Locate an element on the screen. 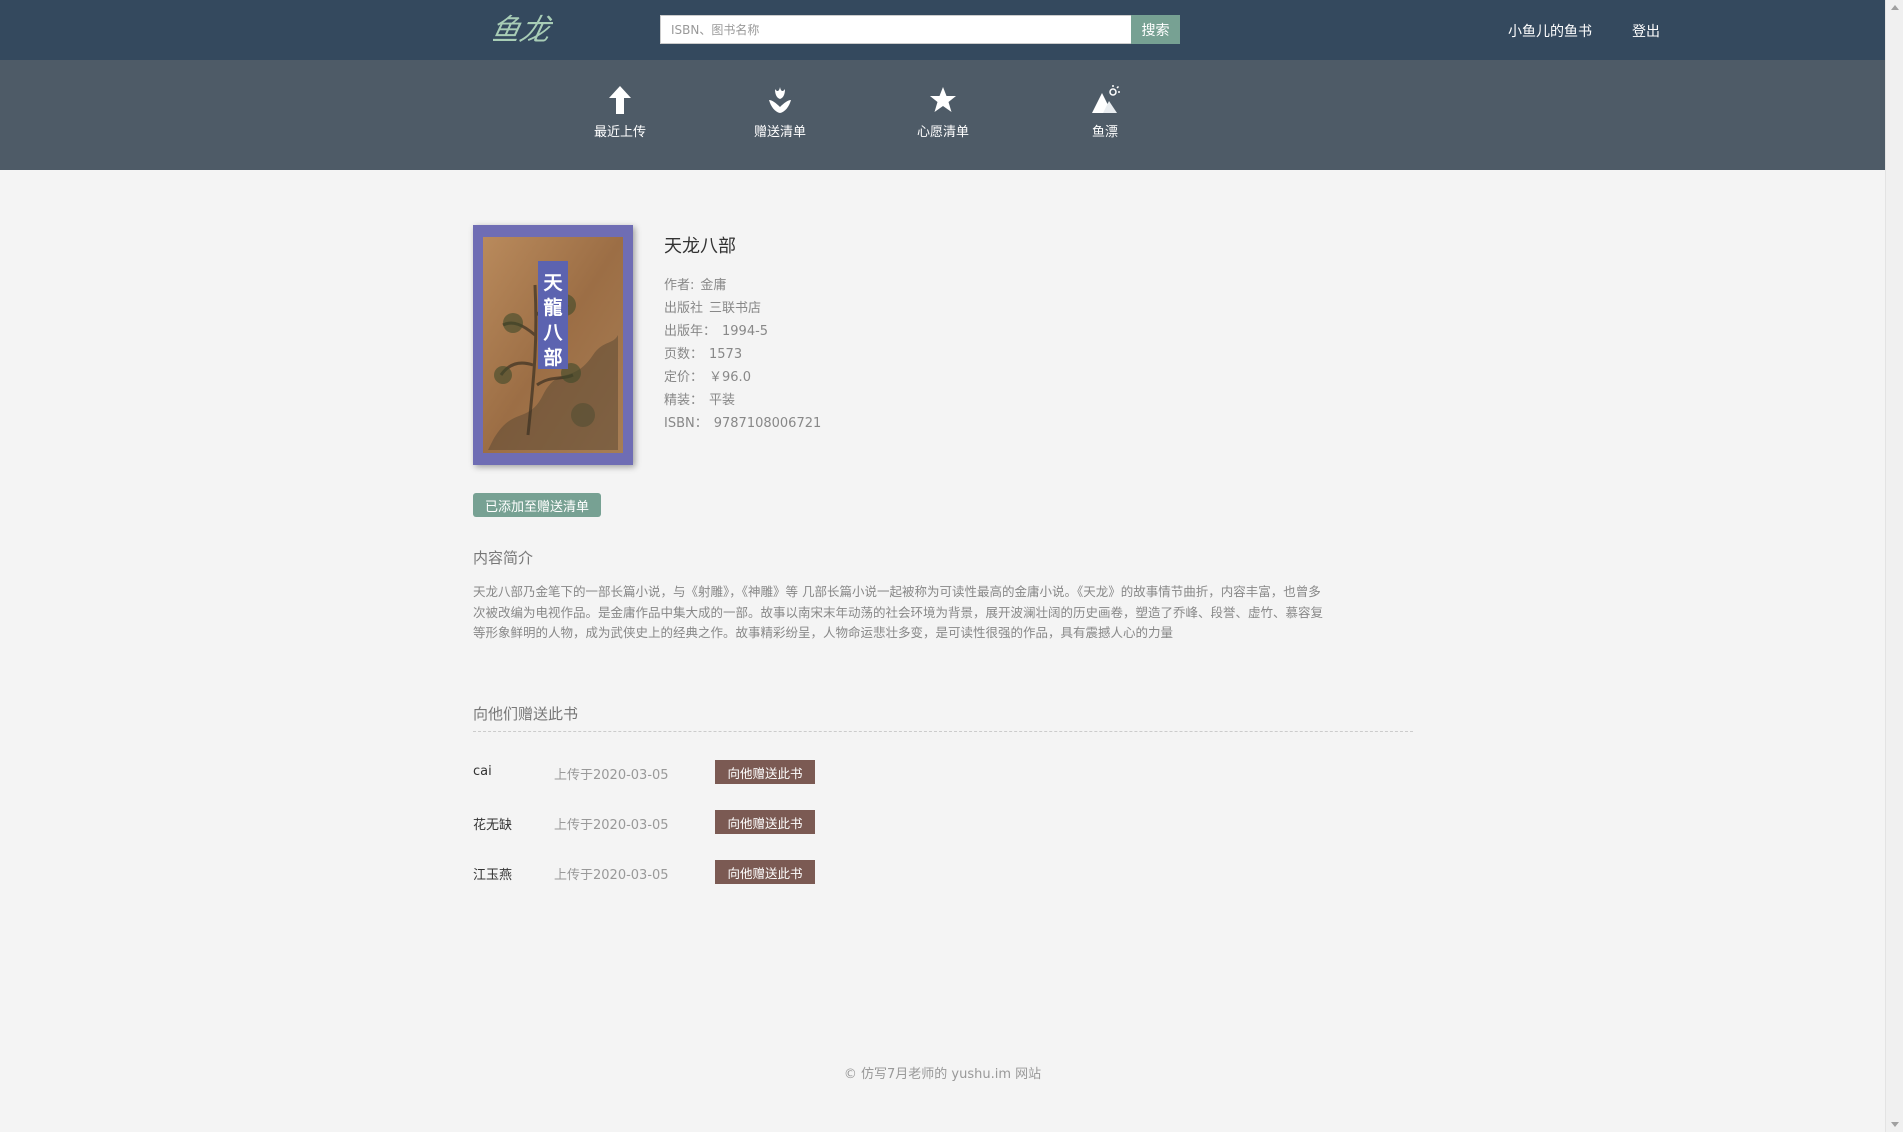 Image resolution: width=1903 pixels, height=1132 pixels. givers-heading: 向他们赠送此书 is located at coordinates (526, 714).